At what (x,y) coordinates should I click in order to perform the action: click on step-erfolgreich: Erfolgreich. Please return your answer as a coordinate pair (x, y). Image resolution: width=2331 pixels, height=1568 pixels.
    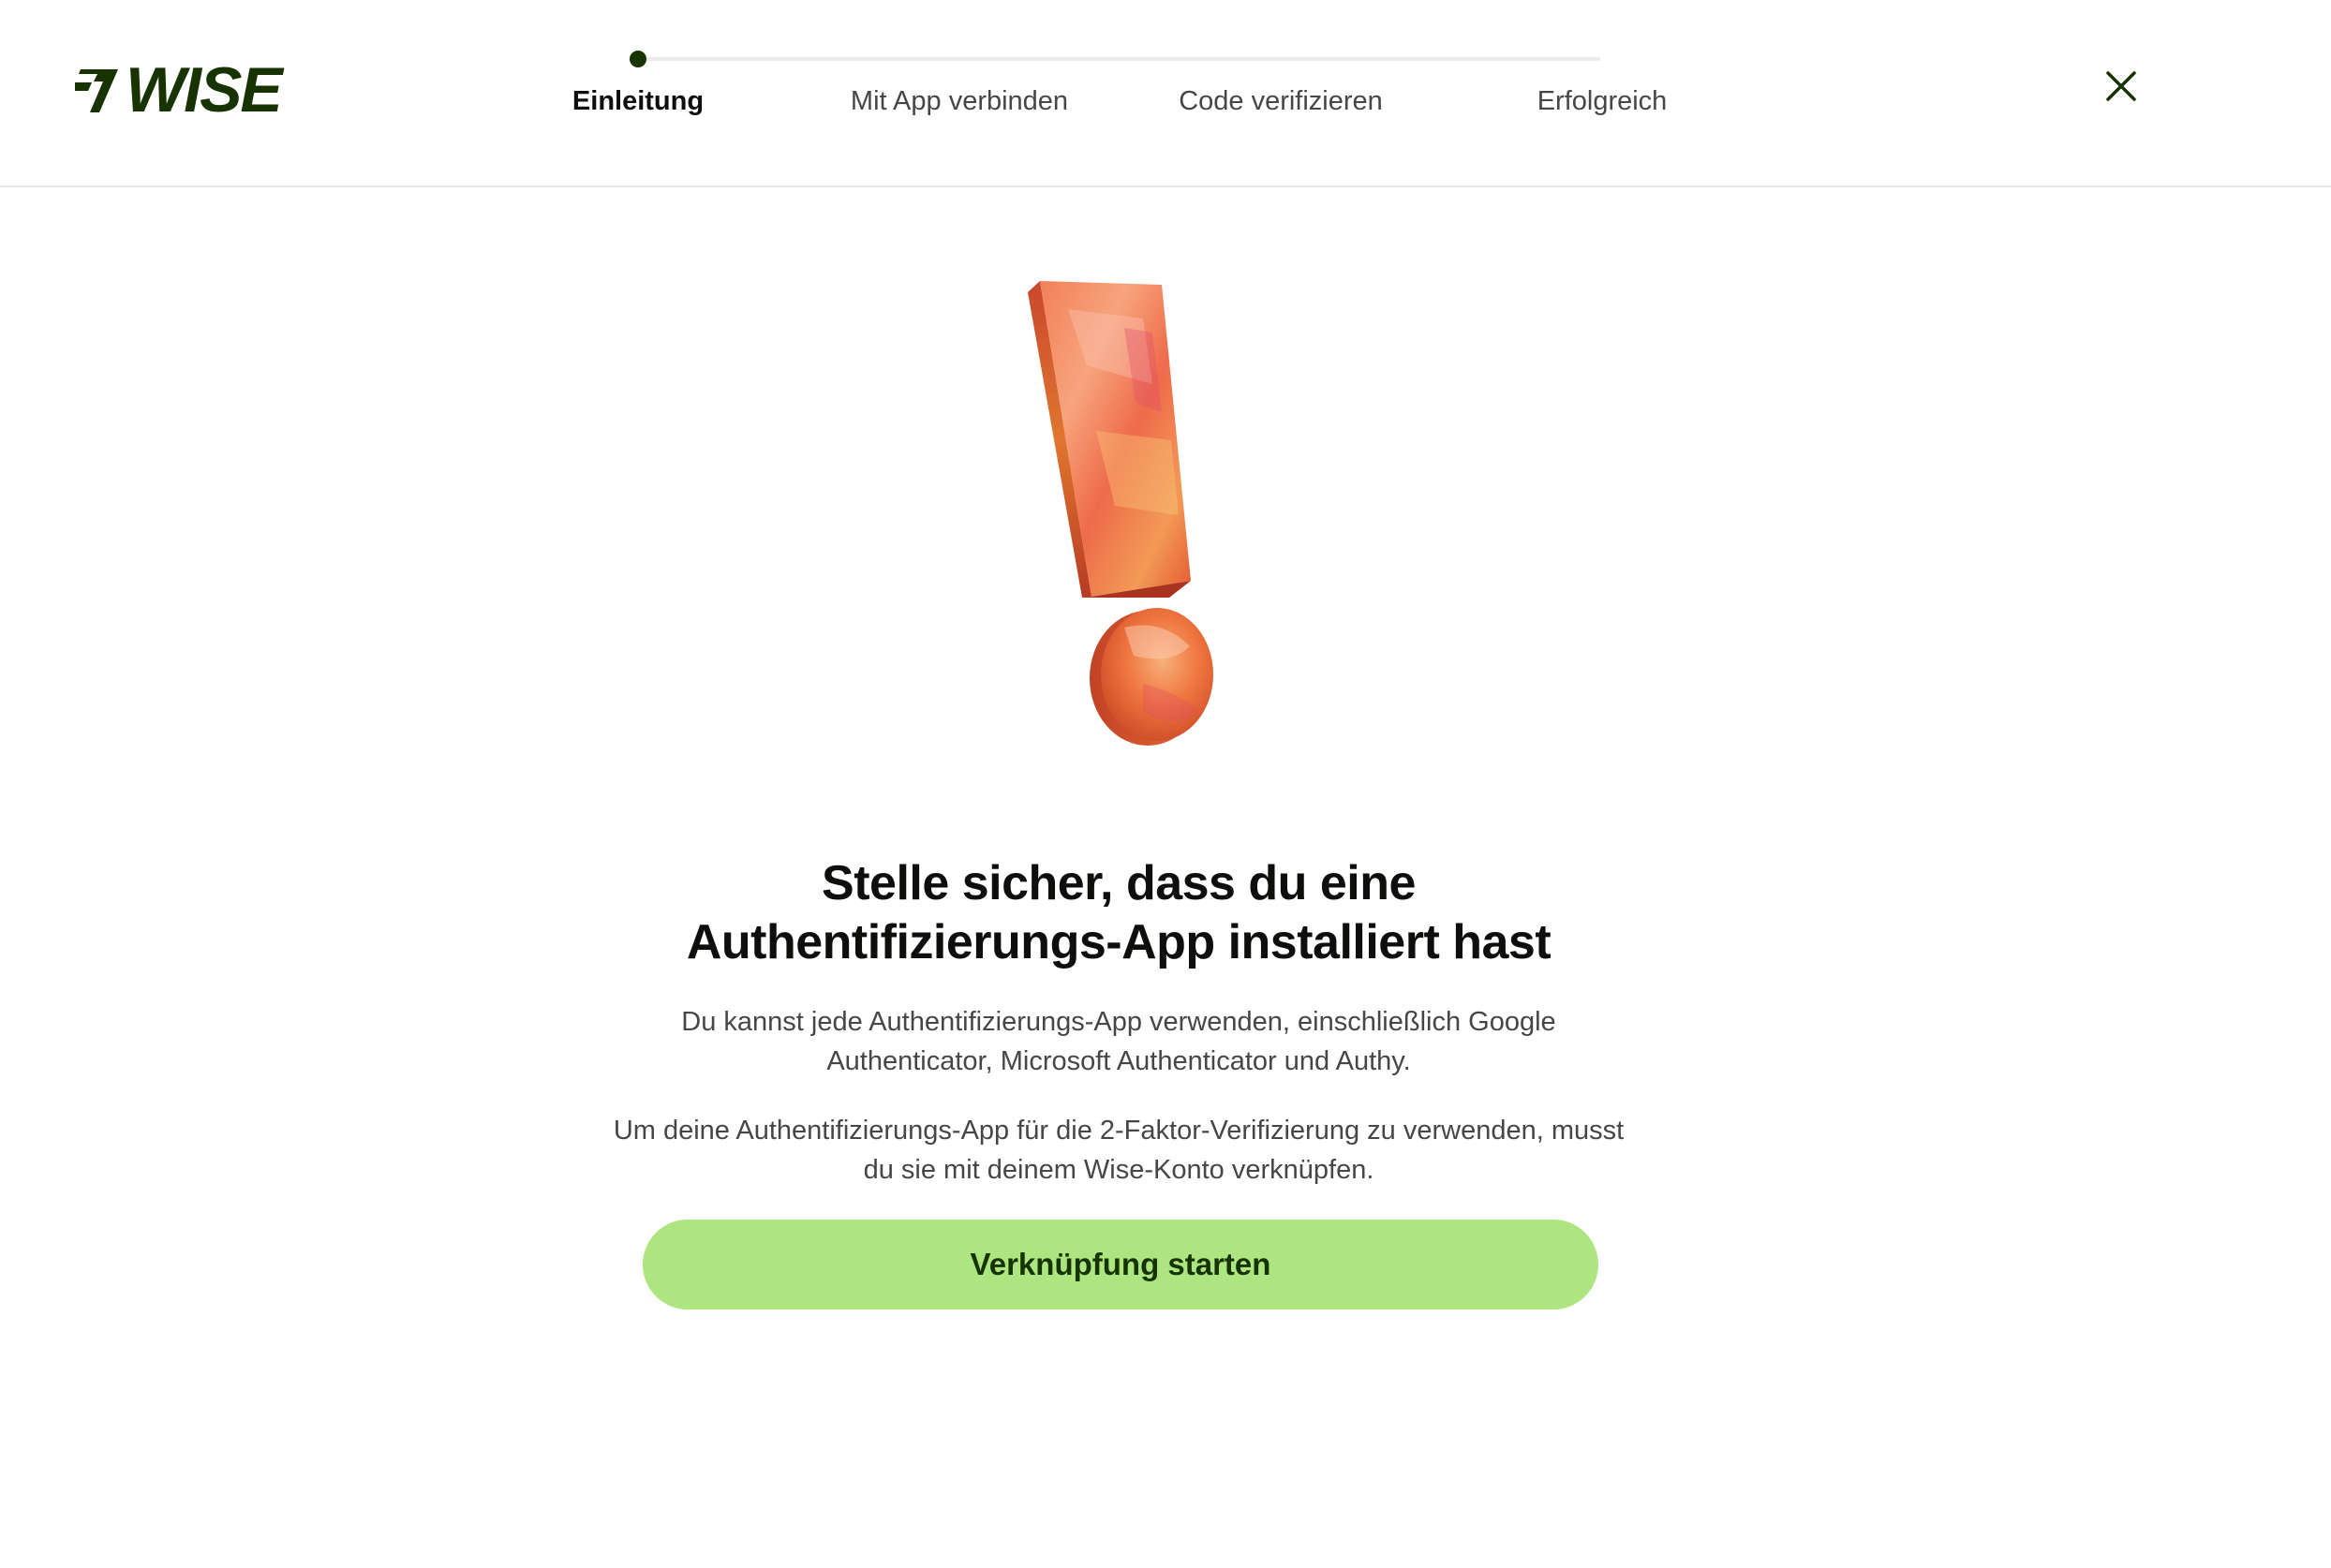
    Looking at the image, I should click on (1602, 101).